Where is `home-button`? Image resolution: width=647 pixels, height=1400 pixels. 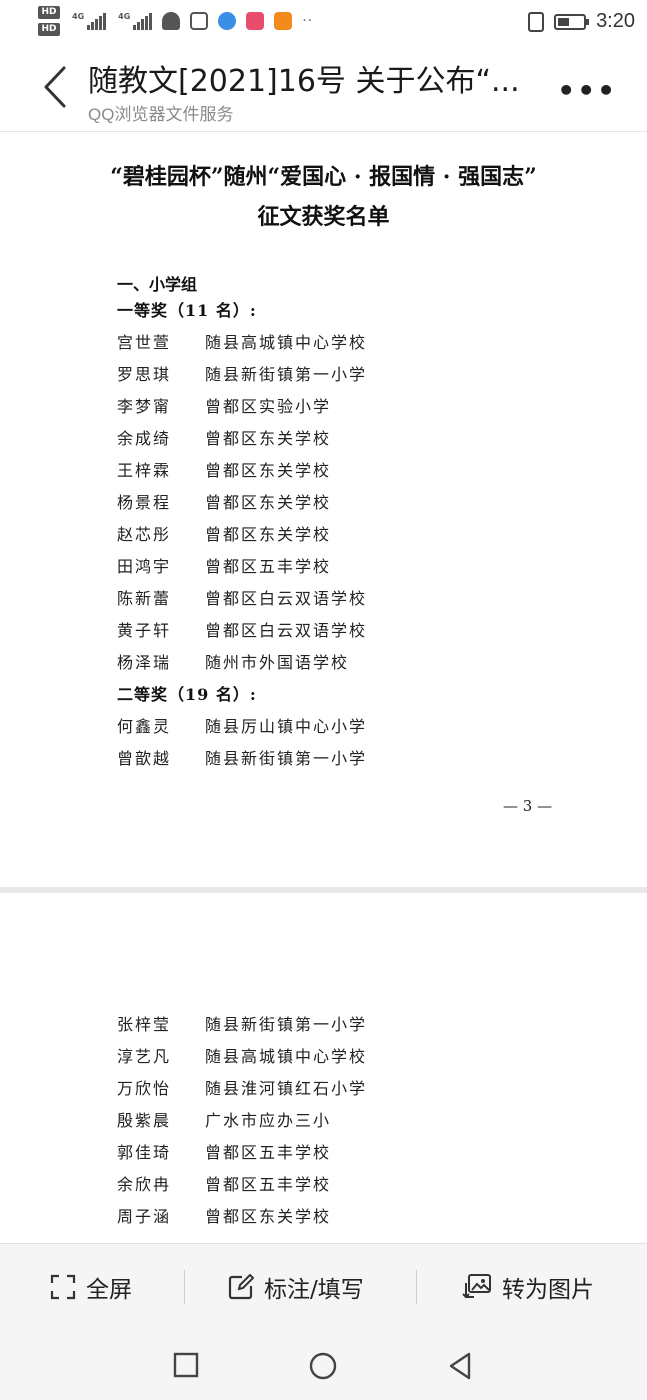
home-button is located at coordinates (323, 1366).